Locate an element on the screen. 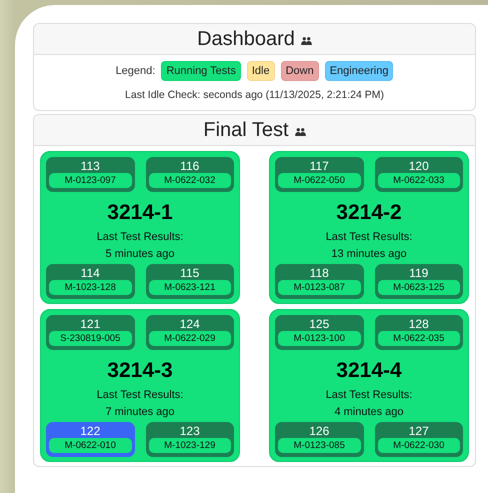  part-number: M-0622-032 is located at coordinates (189, 180).